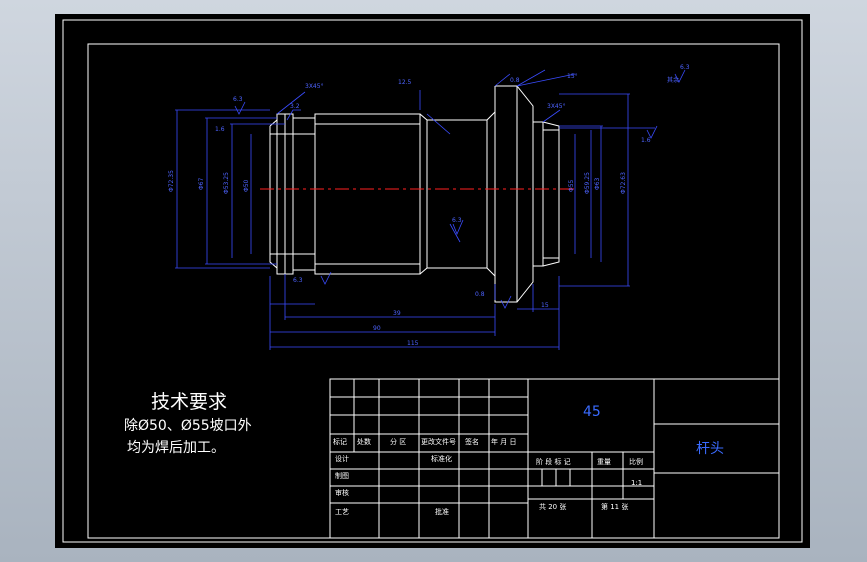  Describe the element at coordinates (646, 140) in the screenshot. I see `rough-g: 1.6` at that location.